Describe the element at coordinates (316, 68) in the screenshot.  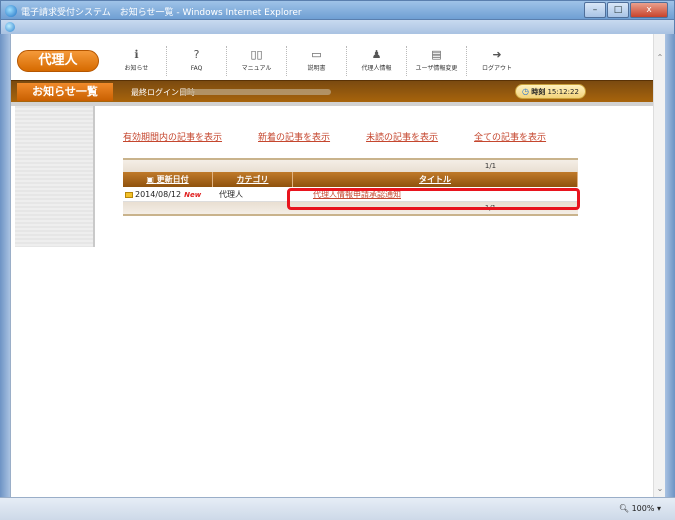
I see `nav-label: 説明書` at that location.